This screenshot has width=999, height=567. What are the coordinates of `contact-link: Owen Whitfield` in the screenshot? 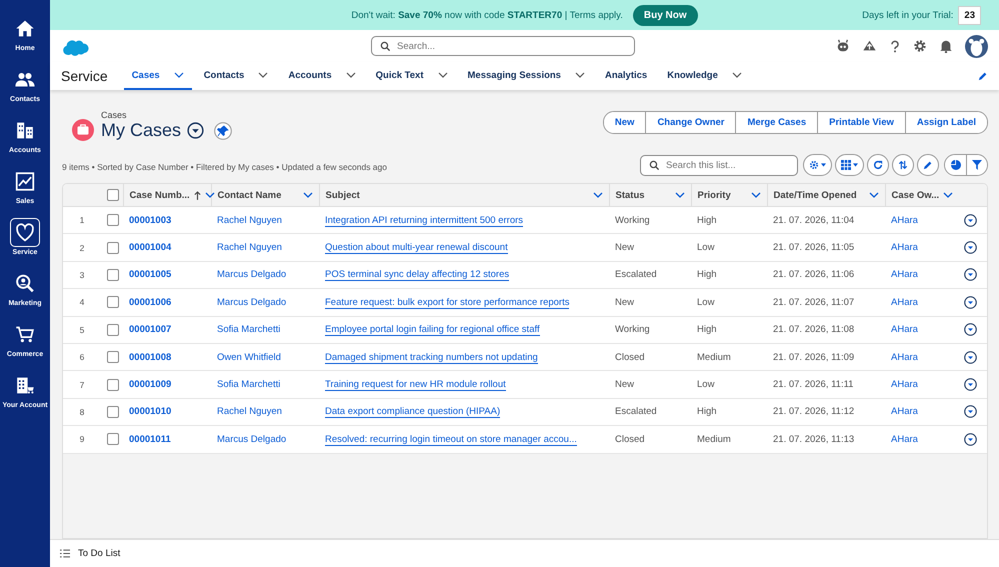 It's located at (249, 357).